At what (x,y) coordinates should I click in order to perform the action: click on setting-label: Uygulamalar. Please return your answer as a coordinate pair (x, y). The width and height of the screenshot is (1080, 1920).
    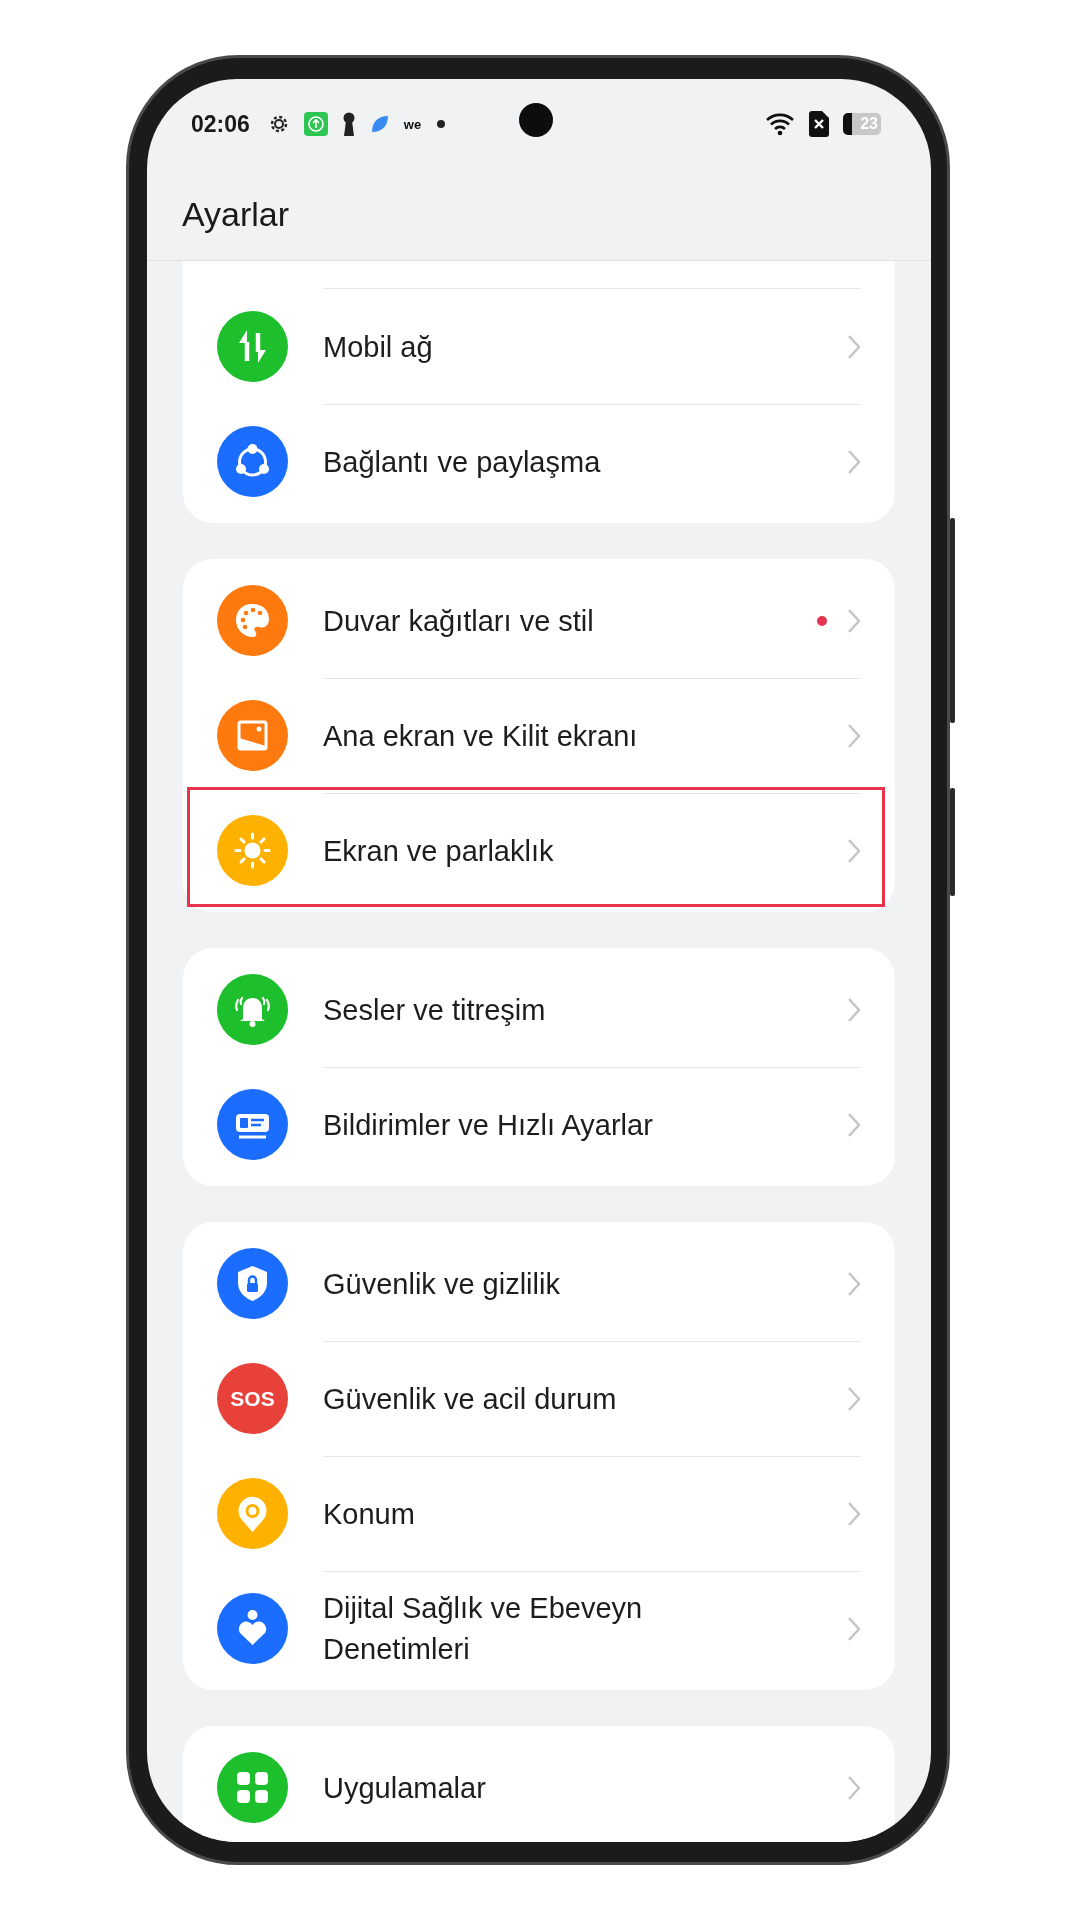
    Looking at the image, I should click on (404, 1788).